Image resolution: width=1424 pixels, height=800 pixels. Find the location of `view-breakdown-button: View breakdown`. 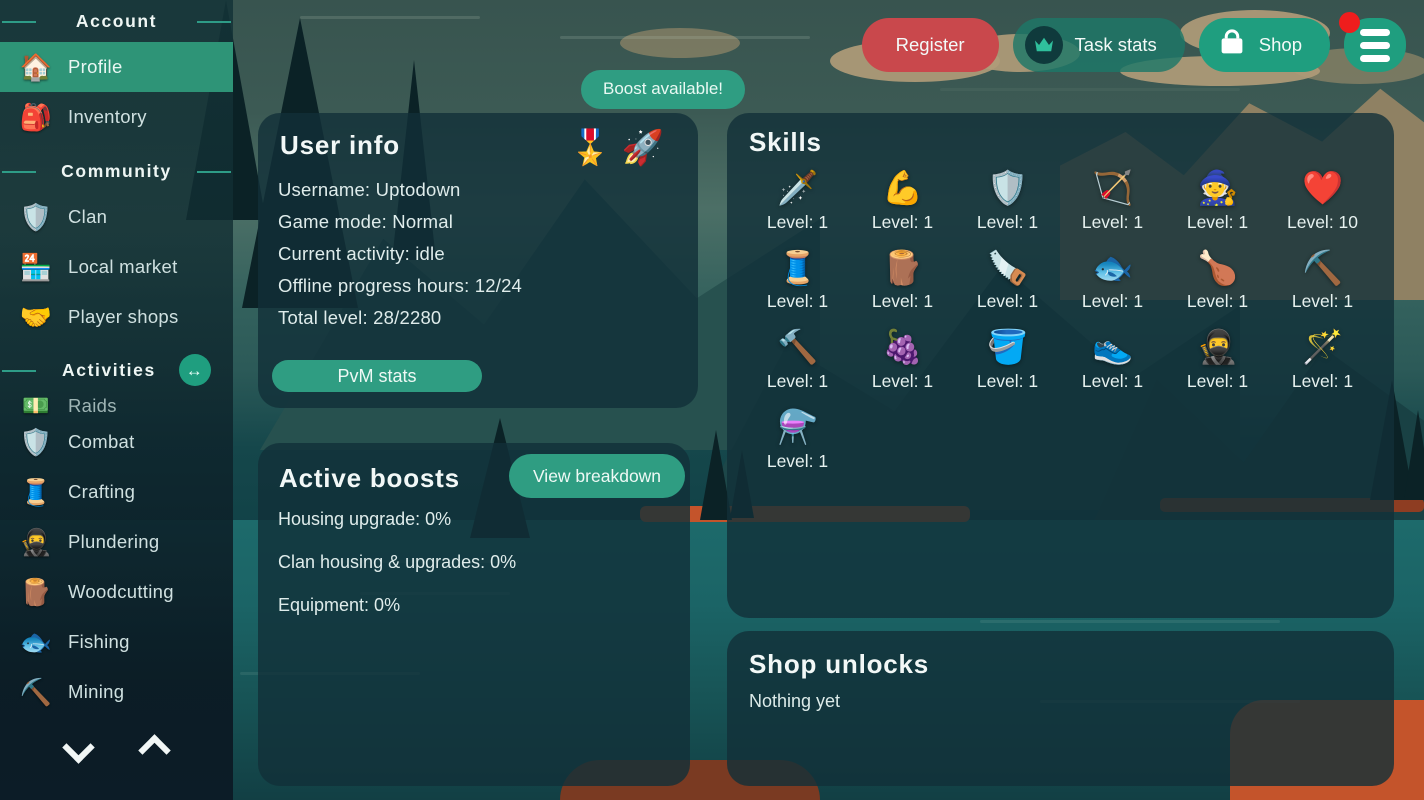

view-breakdown-button: View breakdown is located at coordinates (597, 476).